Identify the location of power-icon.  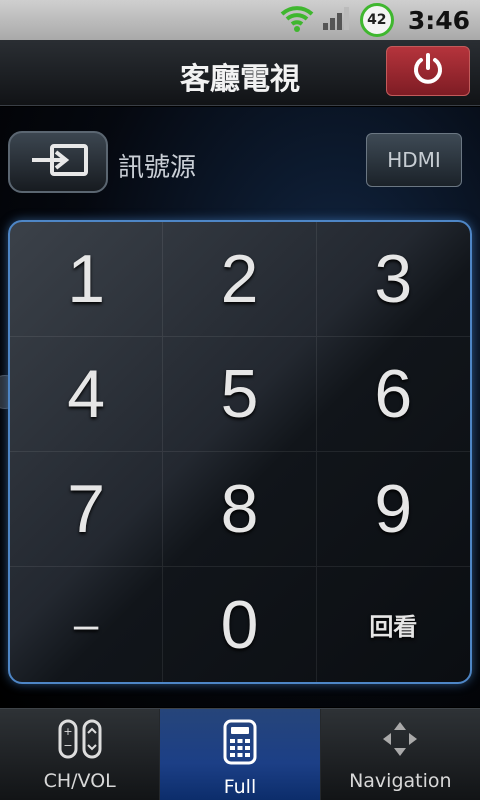
(428, 71).